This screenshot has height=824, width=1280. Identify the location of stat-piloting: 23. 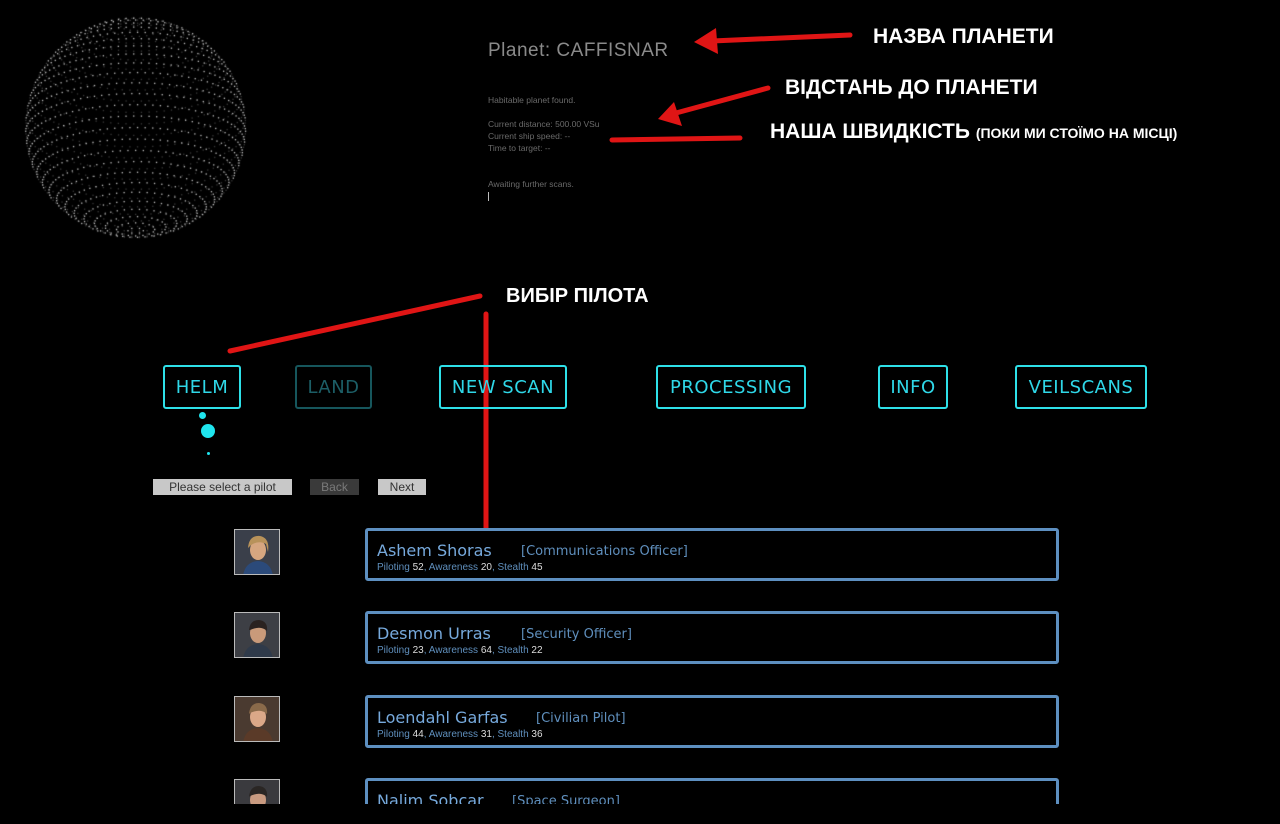
(418, 650).